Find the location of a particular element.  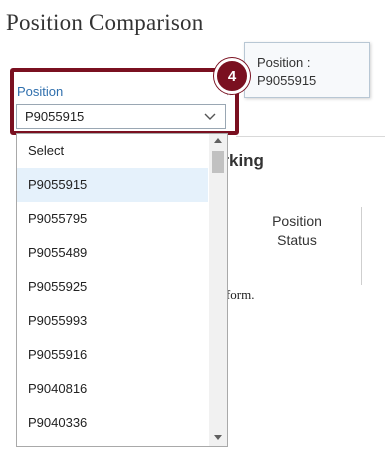

column-divider is located at coordinates (361, 246).